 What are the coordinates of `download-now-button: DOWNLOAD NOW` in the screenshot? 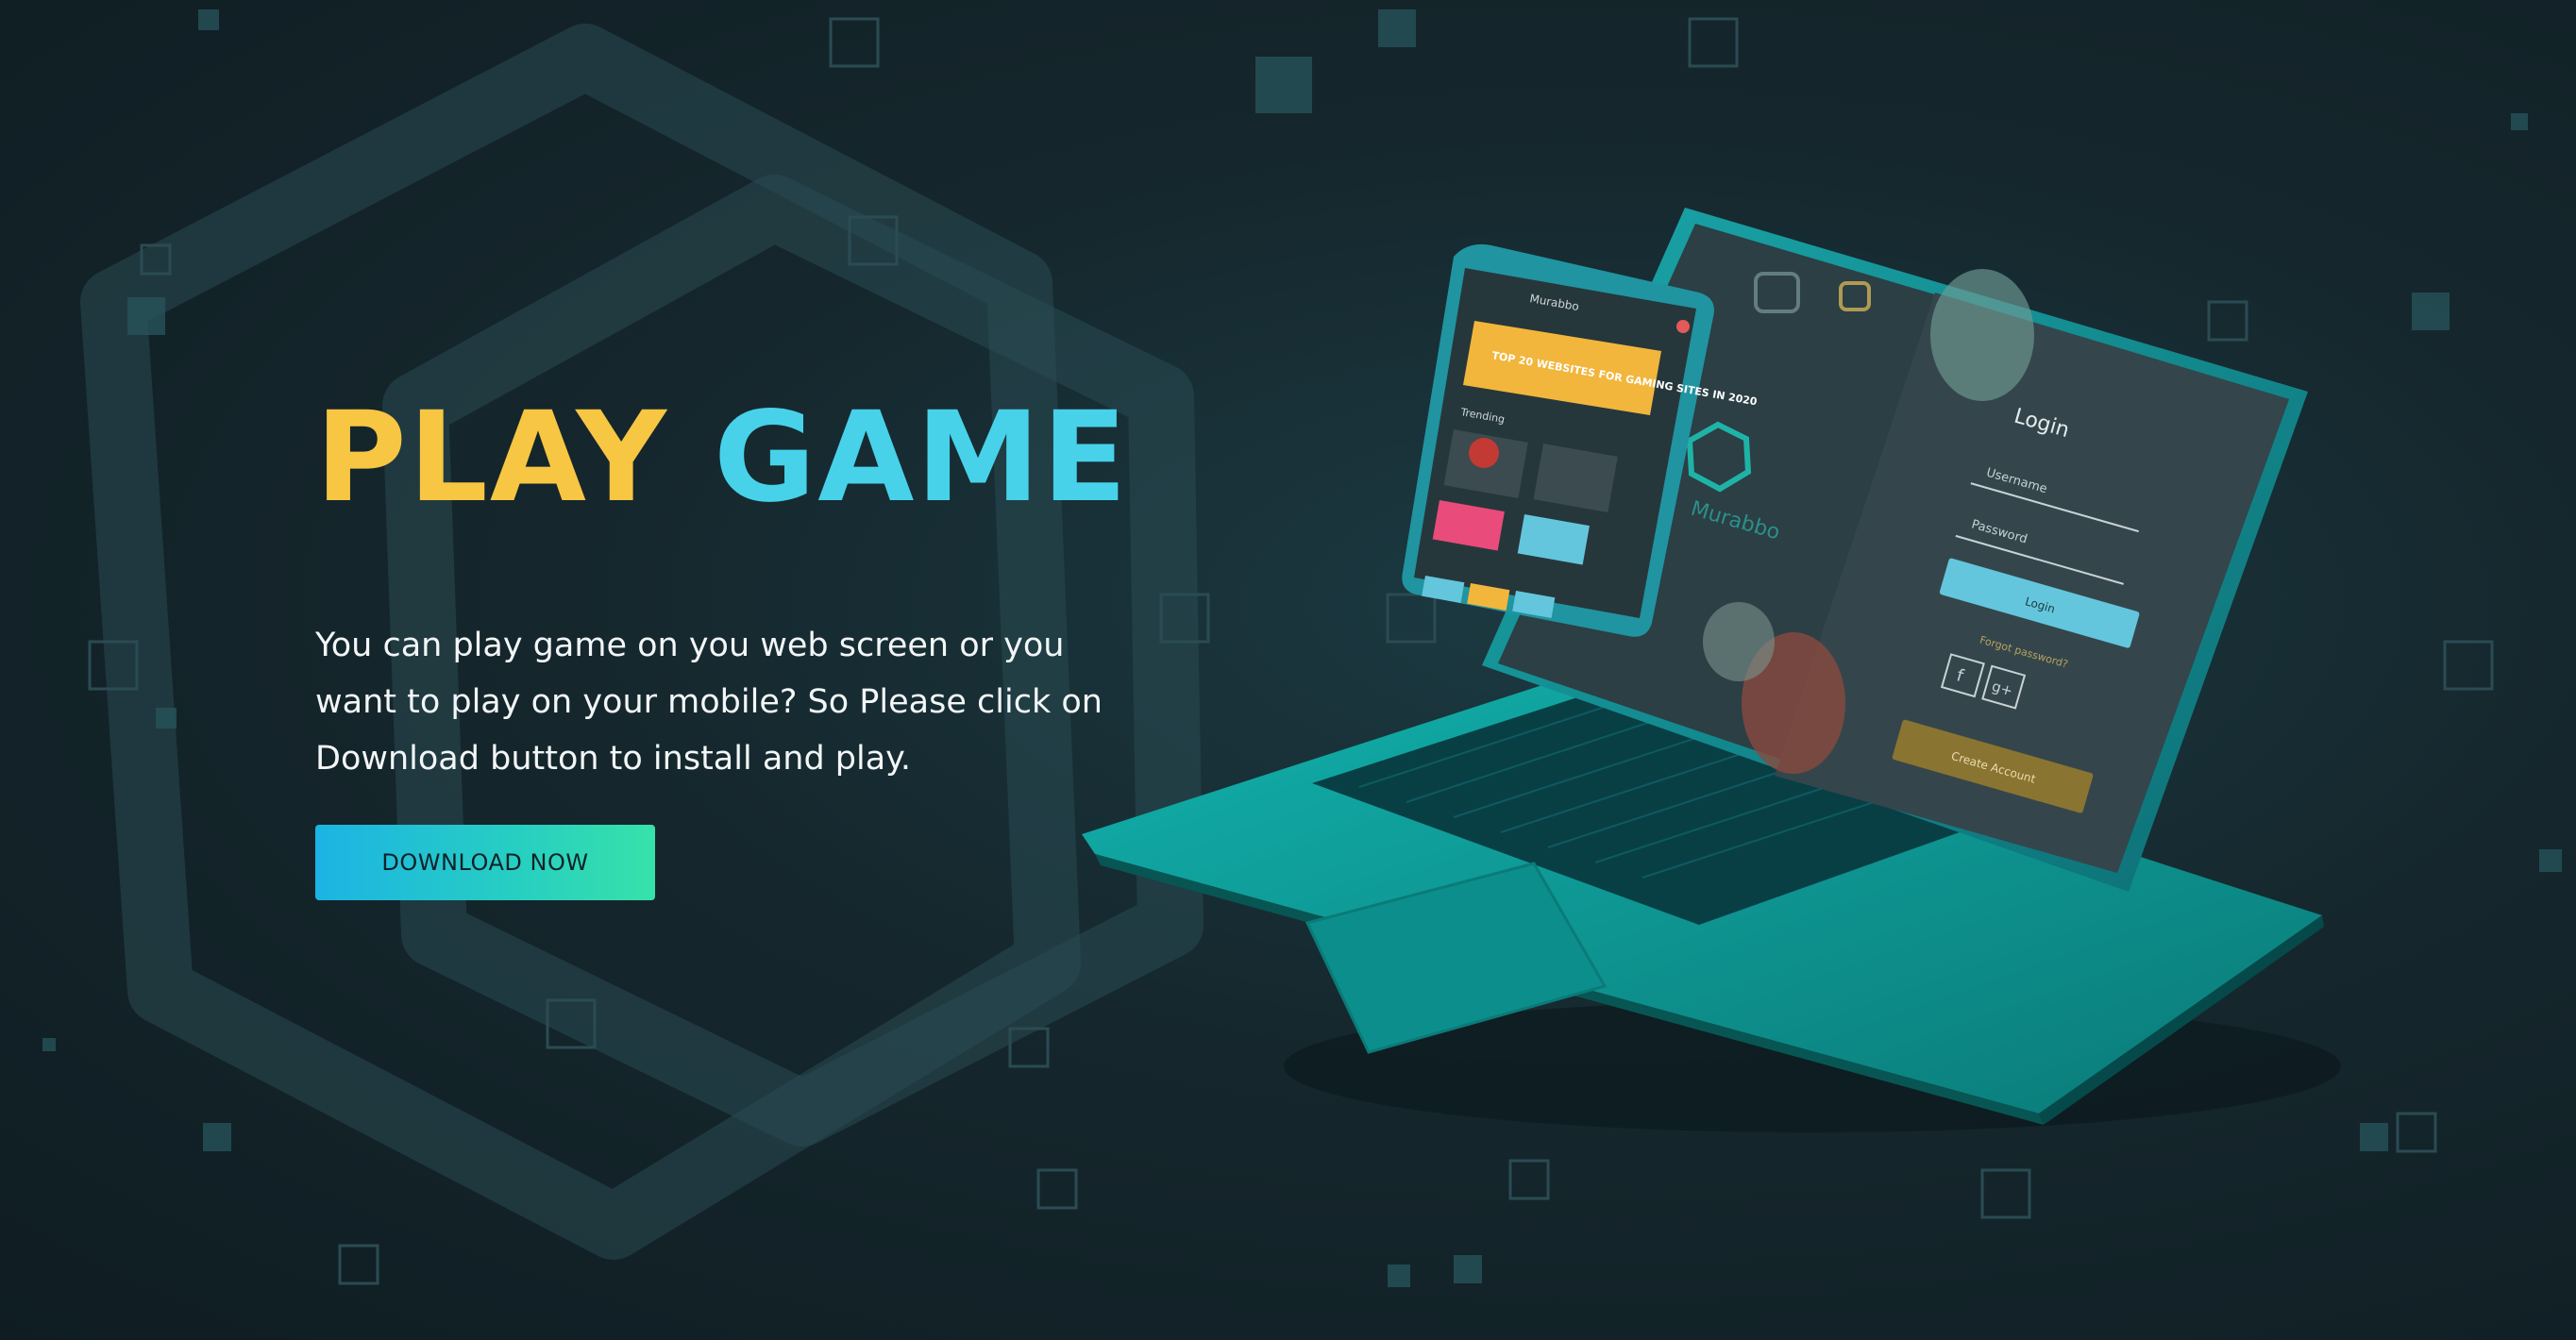 It's located at (485, 862).